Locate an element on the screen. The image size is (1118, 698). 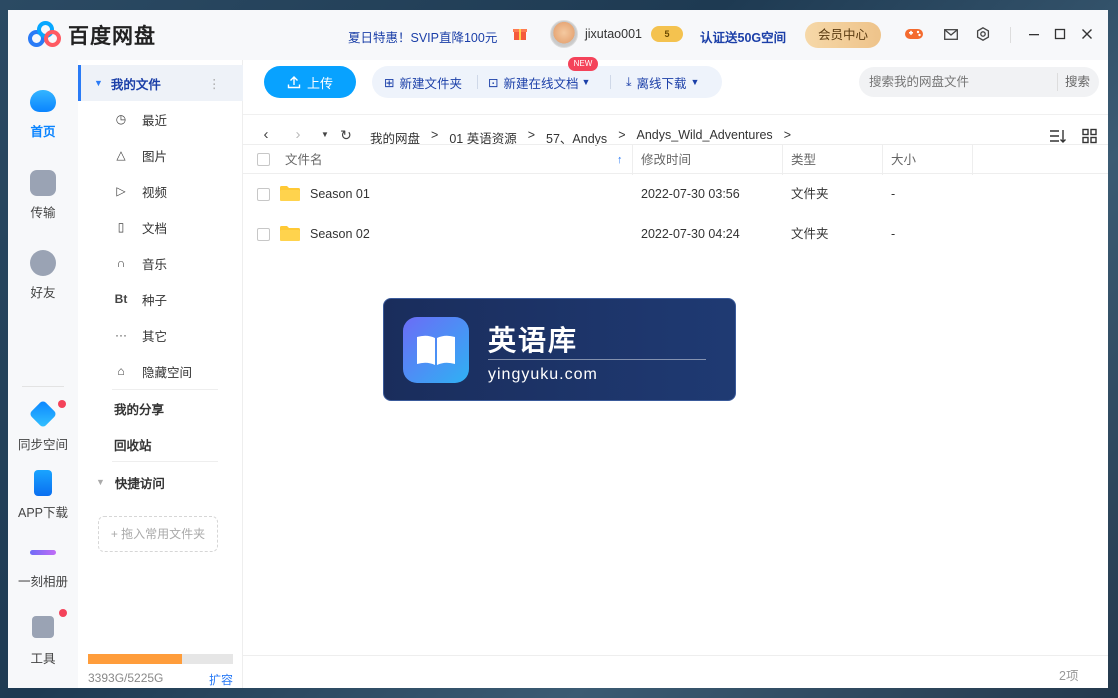
grid-view-icon is located at coordinates (1090, 136).